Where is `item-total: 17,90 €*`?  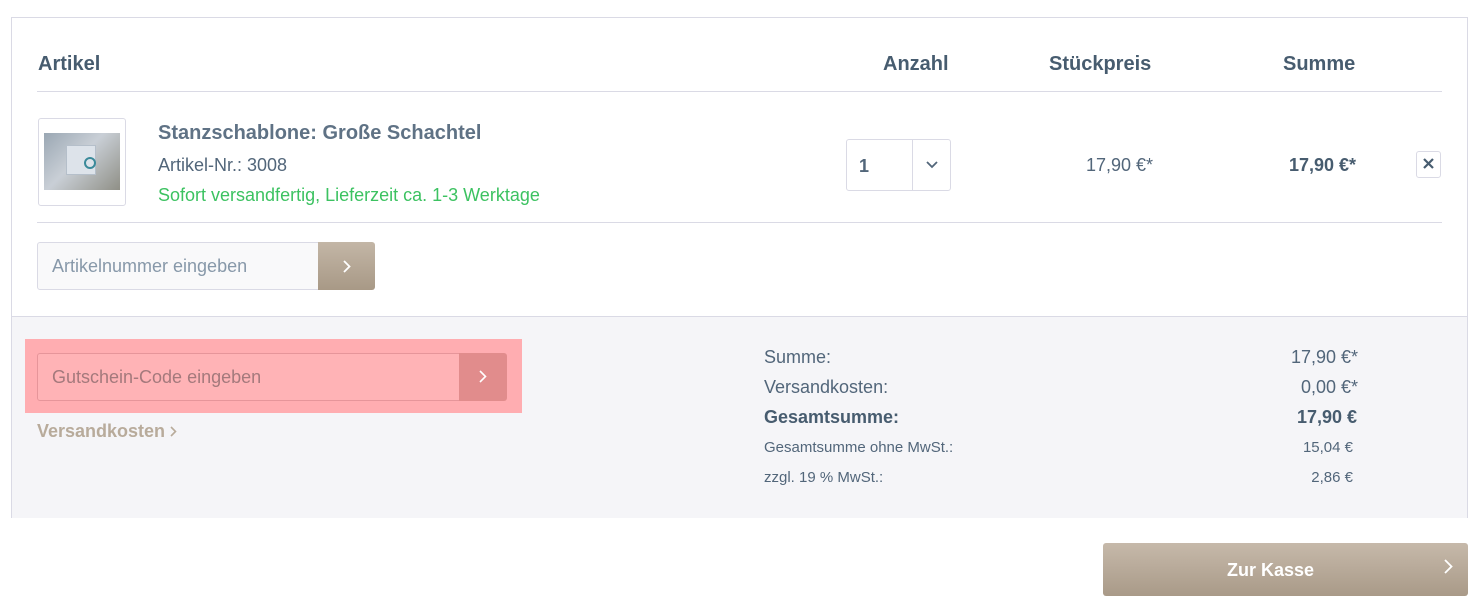 item-total: 17,90 €* is located at coordinates (1323, 165).